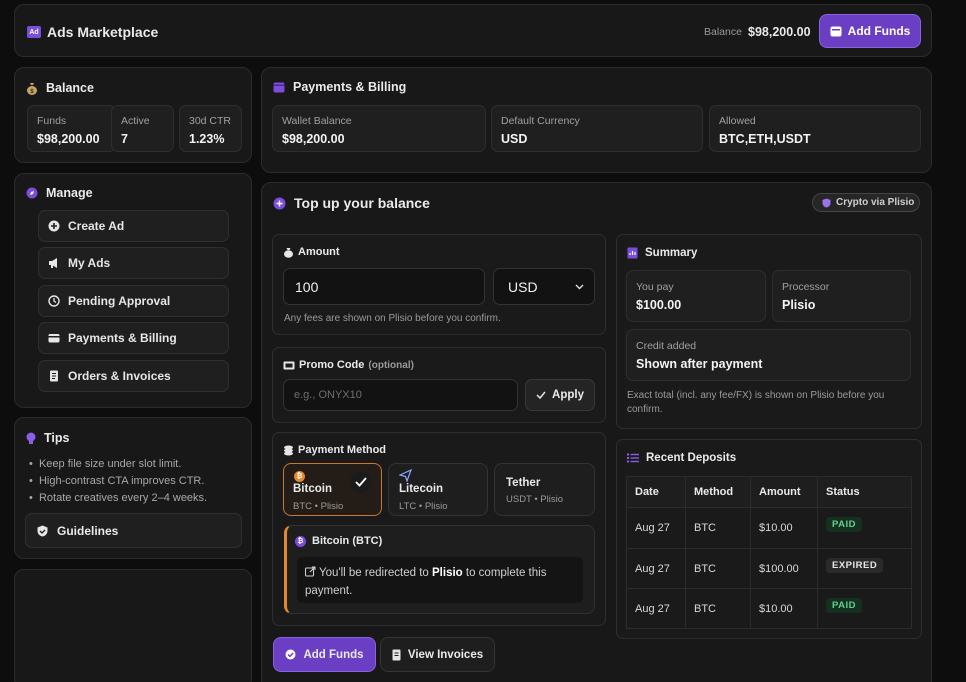  What do you see at coordinates (870, 31) in the screenshot?
I see `header-add-funds-button: Add Funds` at bounding box center [870, 31].